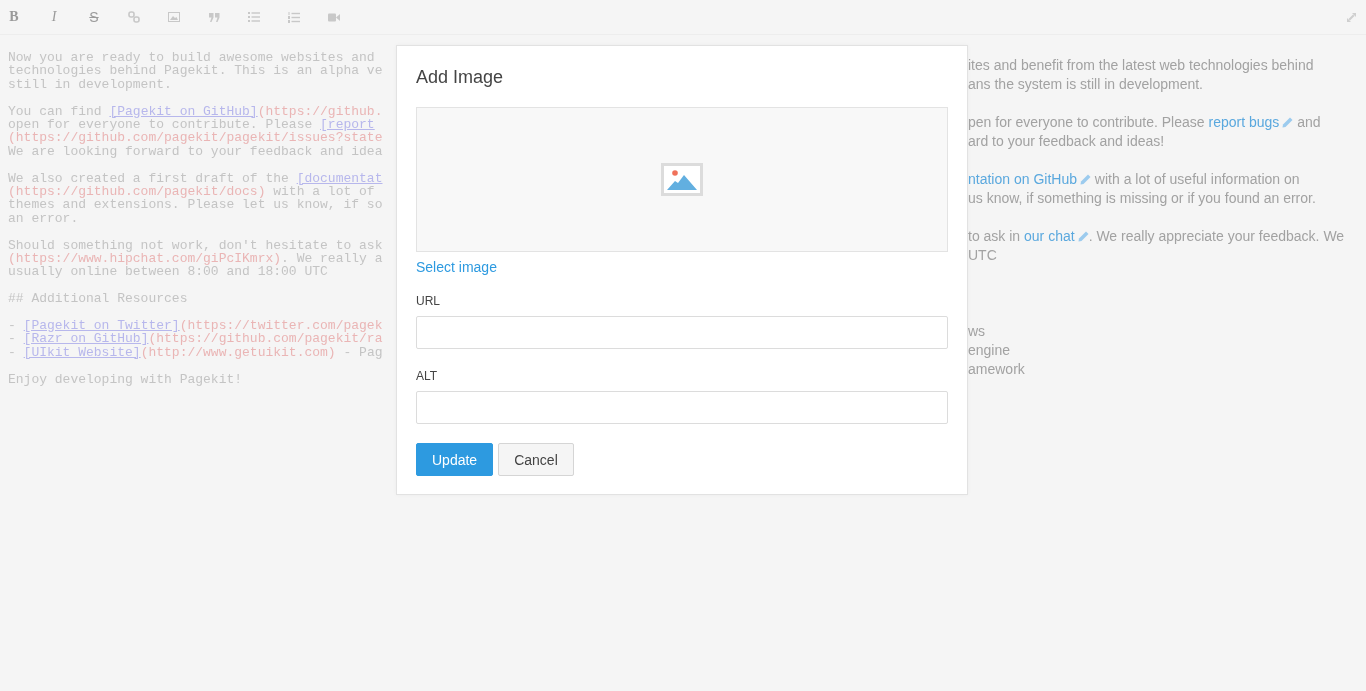 Image resolution: width=1366 pixels, height=691 pixels. What do you see at coordinates (1049, 236) in the screenshot?
I see `preview-link: our chat` at bounding box center [1049, 236].